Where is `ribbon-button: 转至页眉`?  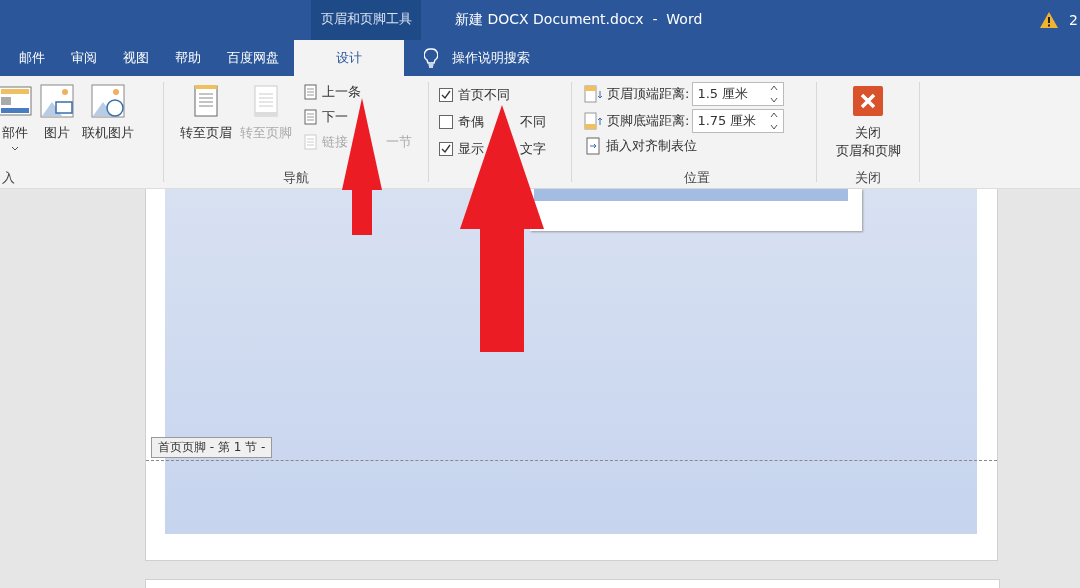
ribbon-button: 转至页眉 is located at coordinates (206, 126).